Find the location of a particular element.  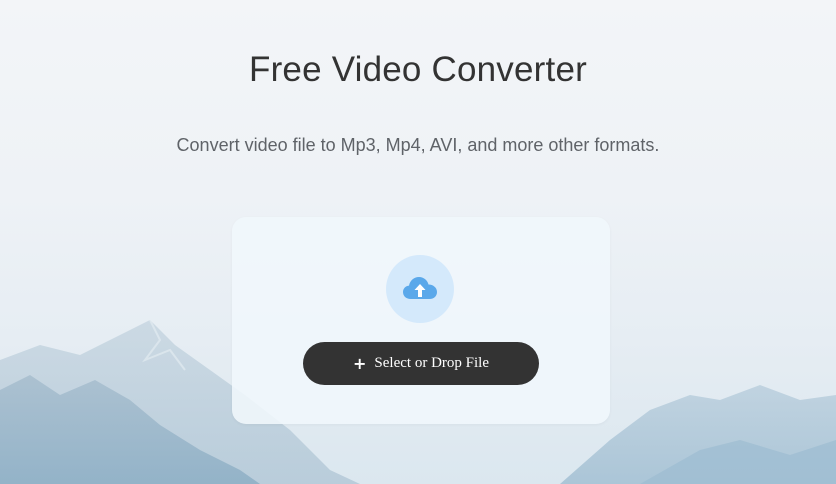

select-or-drop-file-button: + Select or Drop File is located at coordinates (421, 363).